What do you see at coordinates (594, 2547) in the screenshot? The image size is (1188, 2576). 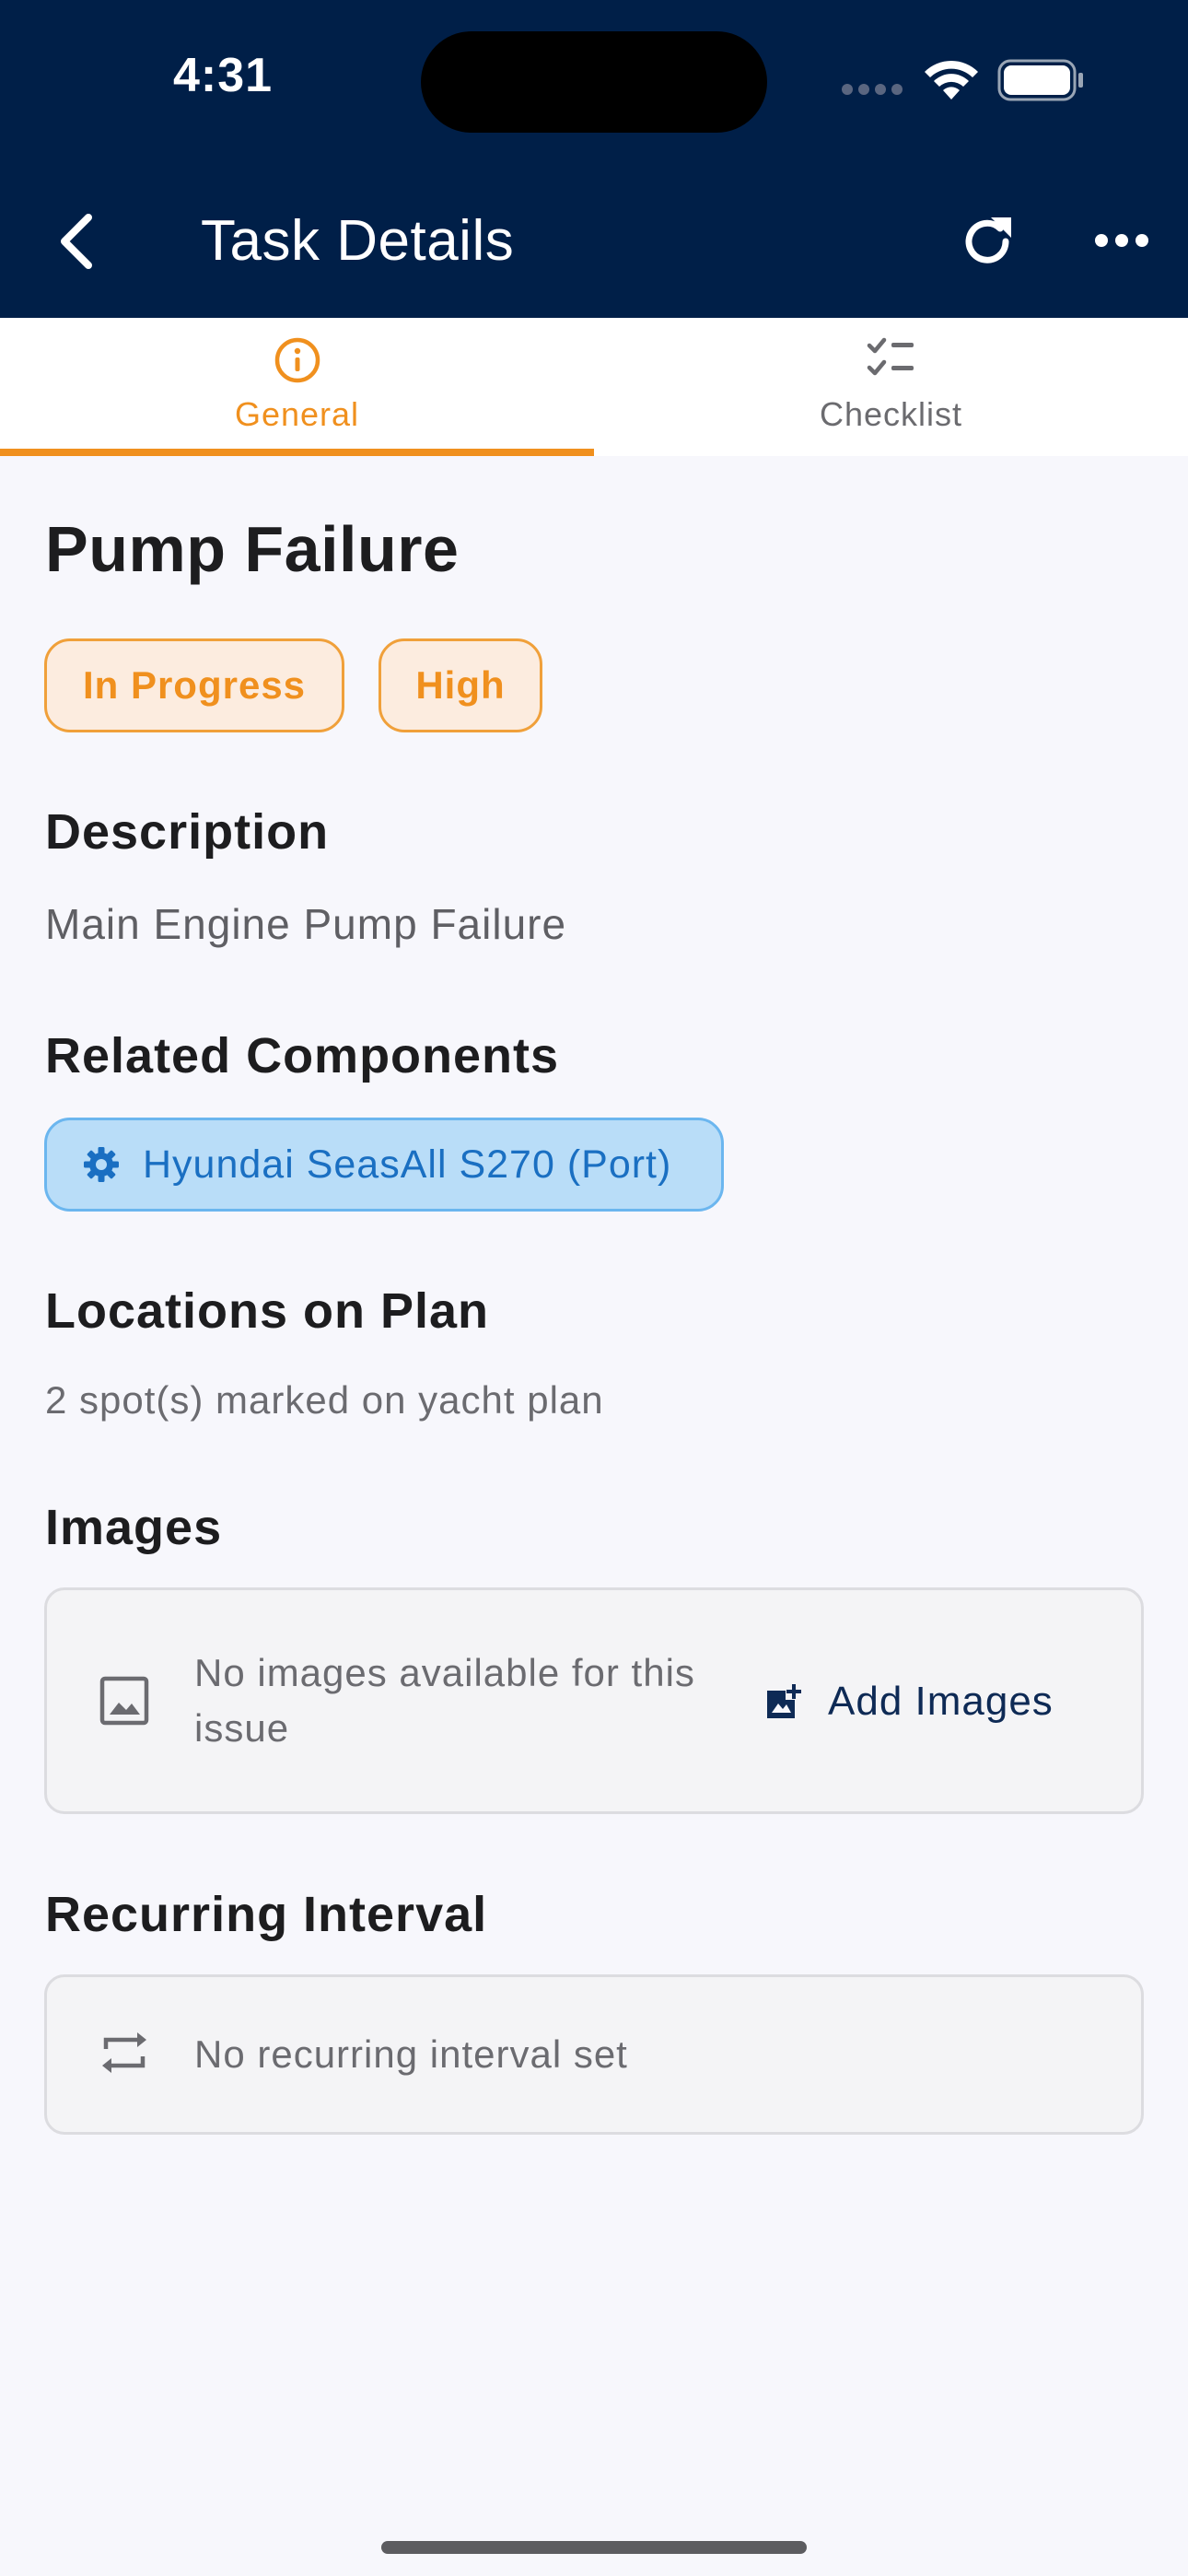 I see `home-indicator` at bounding box center [594, 2547].